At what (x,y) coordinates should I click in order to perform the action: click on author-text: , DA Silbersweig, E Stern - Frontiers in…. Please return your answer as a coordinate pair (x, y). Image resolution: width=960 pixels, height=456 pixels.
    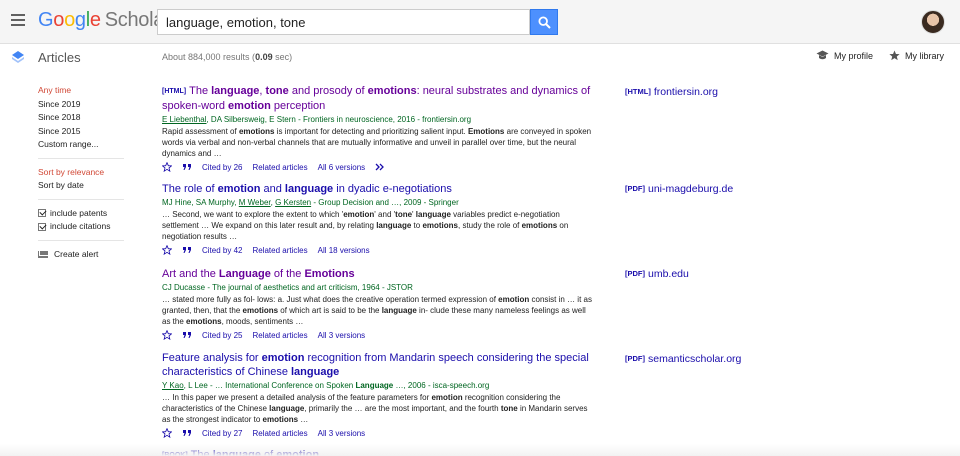
    Looking at the image, I should click on (339, 119).